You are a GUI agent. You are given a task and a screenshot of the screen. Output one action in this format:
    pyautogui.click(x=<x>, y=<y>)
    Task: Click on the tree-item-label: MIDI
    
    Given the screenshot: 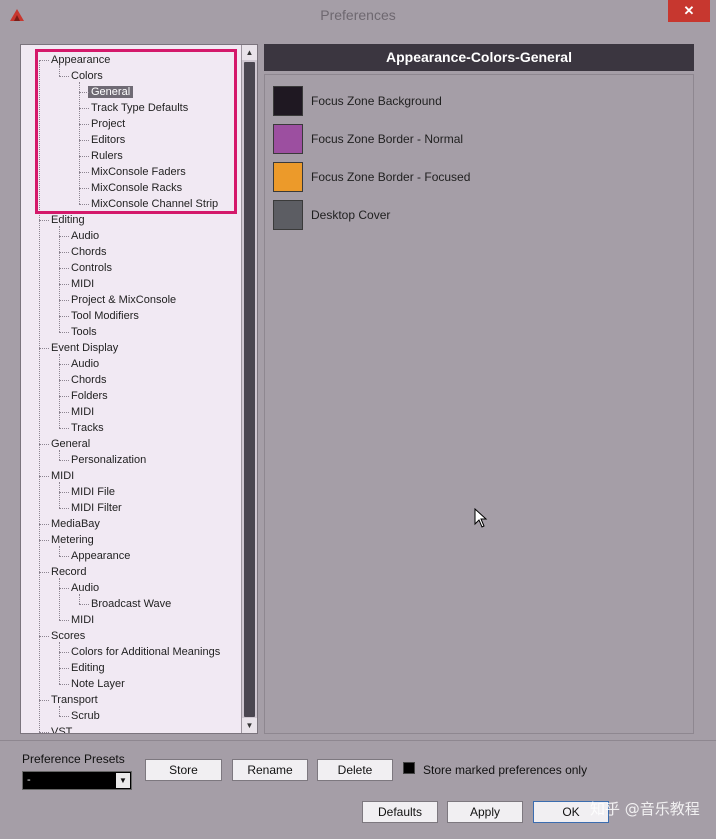 What is the action you would take?
    pyautogui.click(x=63, y=476)
    